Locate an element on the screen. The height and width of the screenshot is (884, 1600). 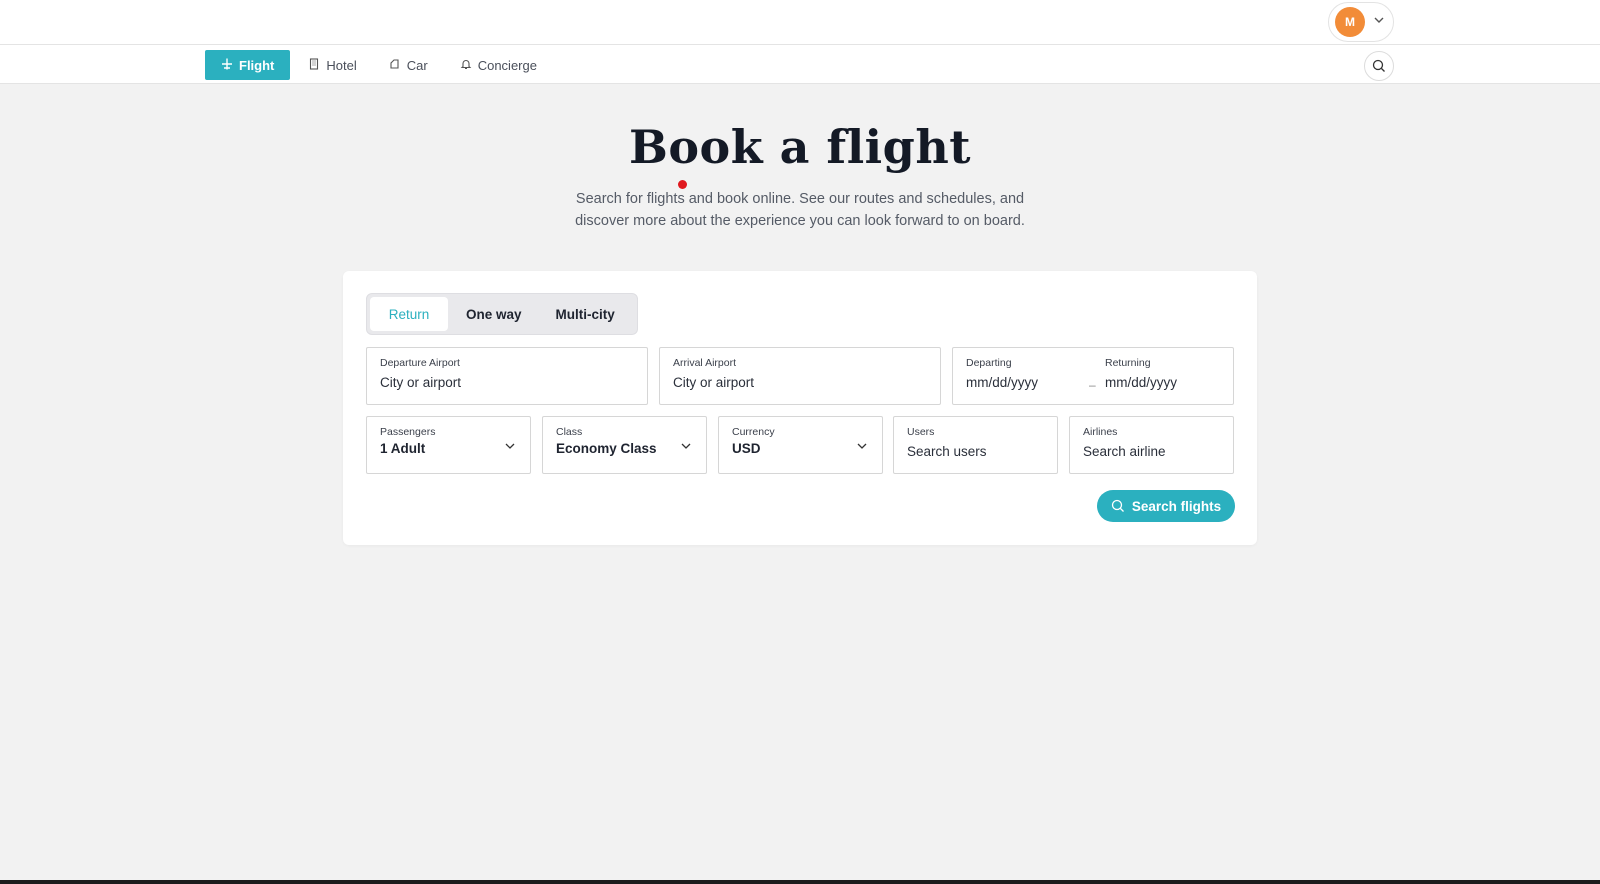
departure-airport-input is located at coordinates (507, 382).